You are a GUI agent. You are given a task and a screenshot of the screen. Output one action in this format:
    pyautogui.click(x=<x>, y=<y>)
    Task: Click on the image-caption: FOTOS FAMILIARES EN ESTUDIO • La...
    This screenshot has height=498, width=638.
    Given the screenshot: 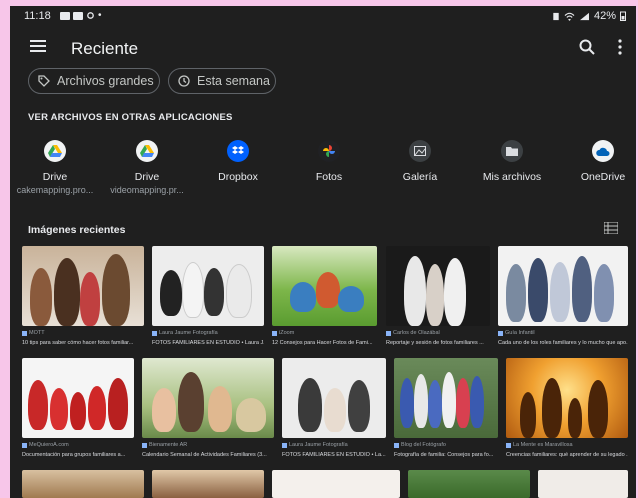 What is the action you would take?
    pyautogui.click(x=334, y=455)
    